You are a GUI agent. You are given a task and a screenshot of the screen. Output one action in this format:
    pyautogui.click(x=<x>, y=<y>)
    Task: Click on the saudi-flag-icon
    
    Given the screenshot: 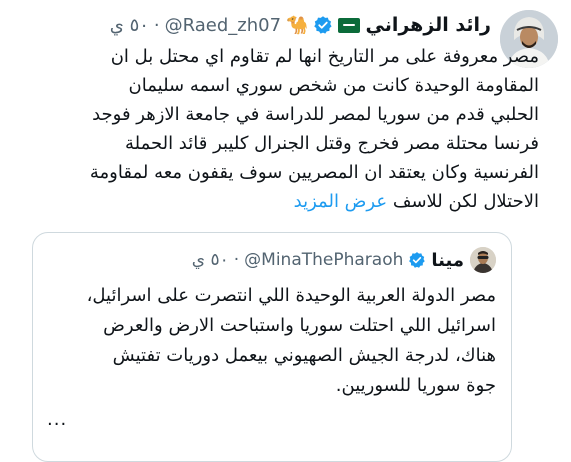 What is the action you would take?
    pyautogui.click(x=349, y=25)
    